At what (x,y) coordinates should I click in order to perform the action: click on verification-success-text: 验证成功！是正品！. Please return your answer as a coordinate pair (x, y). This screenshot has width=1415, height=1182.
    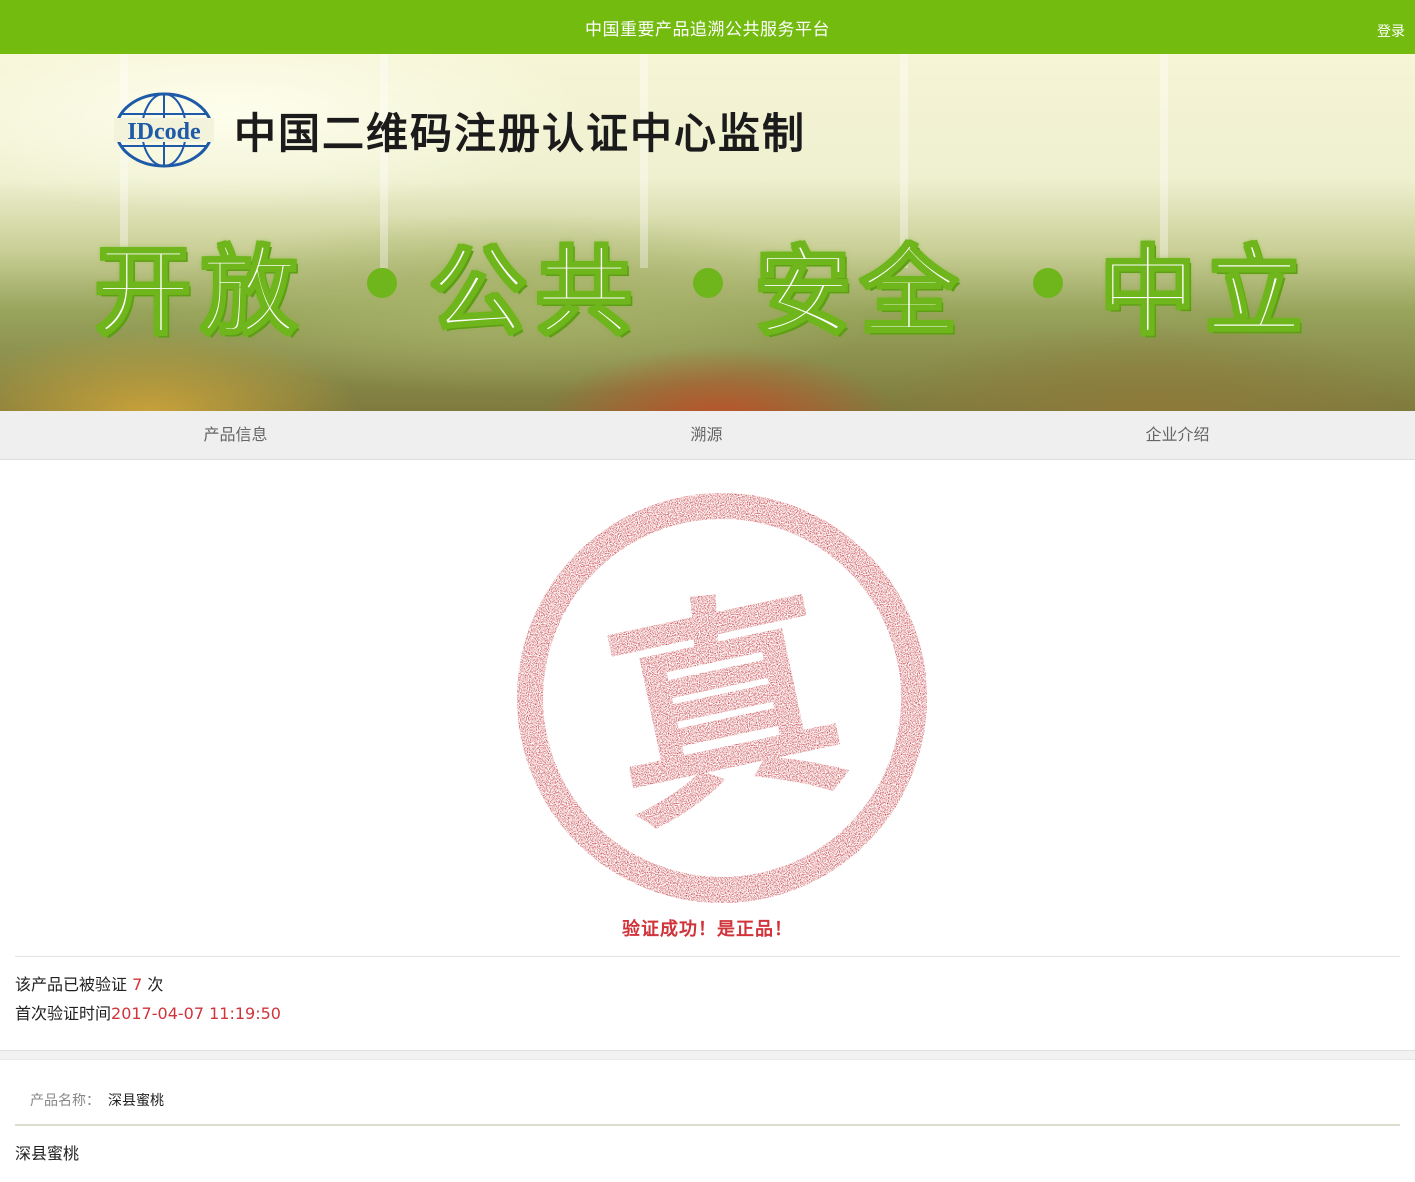
    Looking at the image, I should click on (707, 929).